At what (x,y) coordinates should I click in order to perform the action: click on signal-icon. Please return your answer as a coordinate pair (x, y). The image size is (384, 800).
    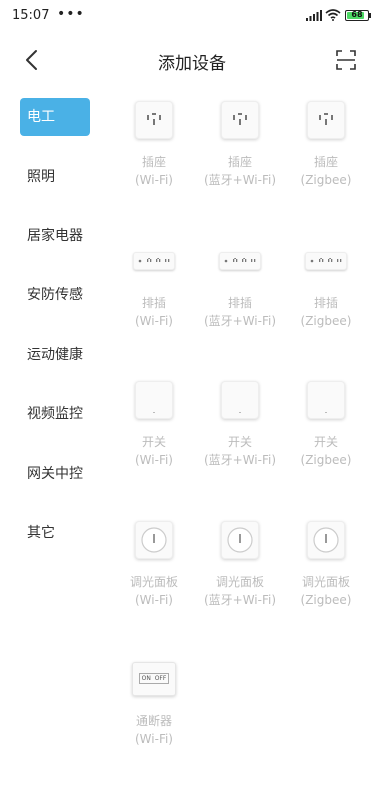
    Looking at the image, I should click on (314, 15).